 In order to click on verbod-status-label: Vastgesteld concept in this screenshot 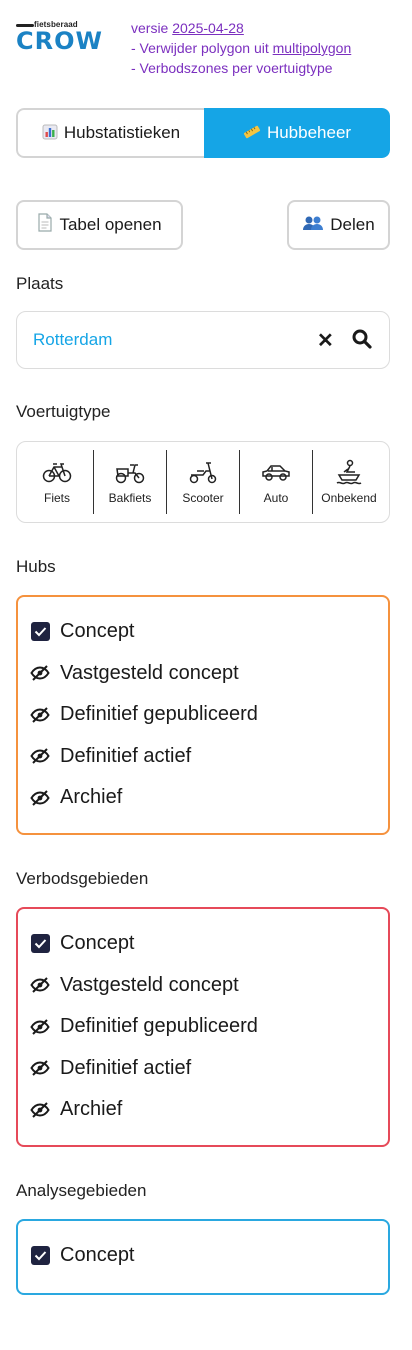, I will do `click(149, 984)`.